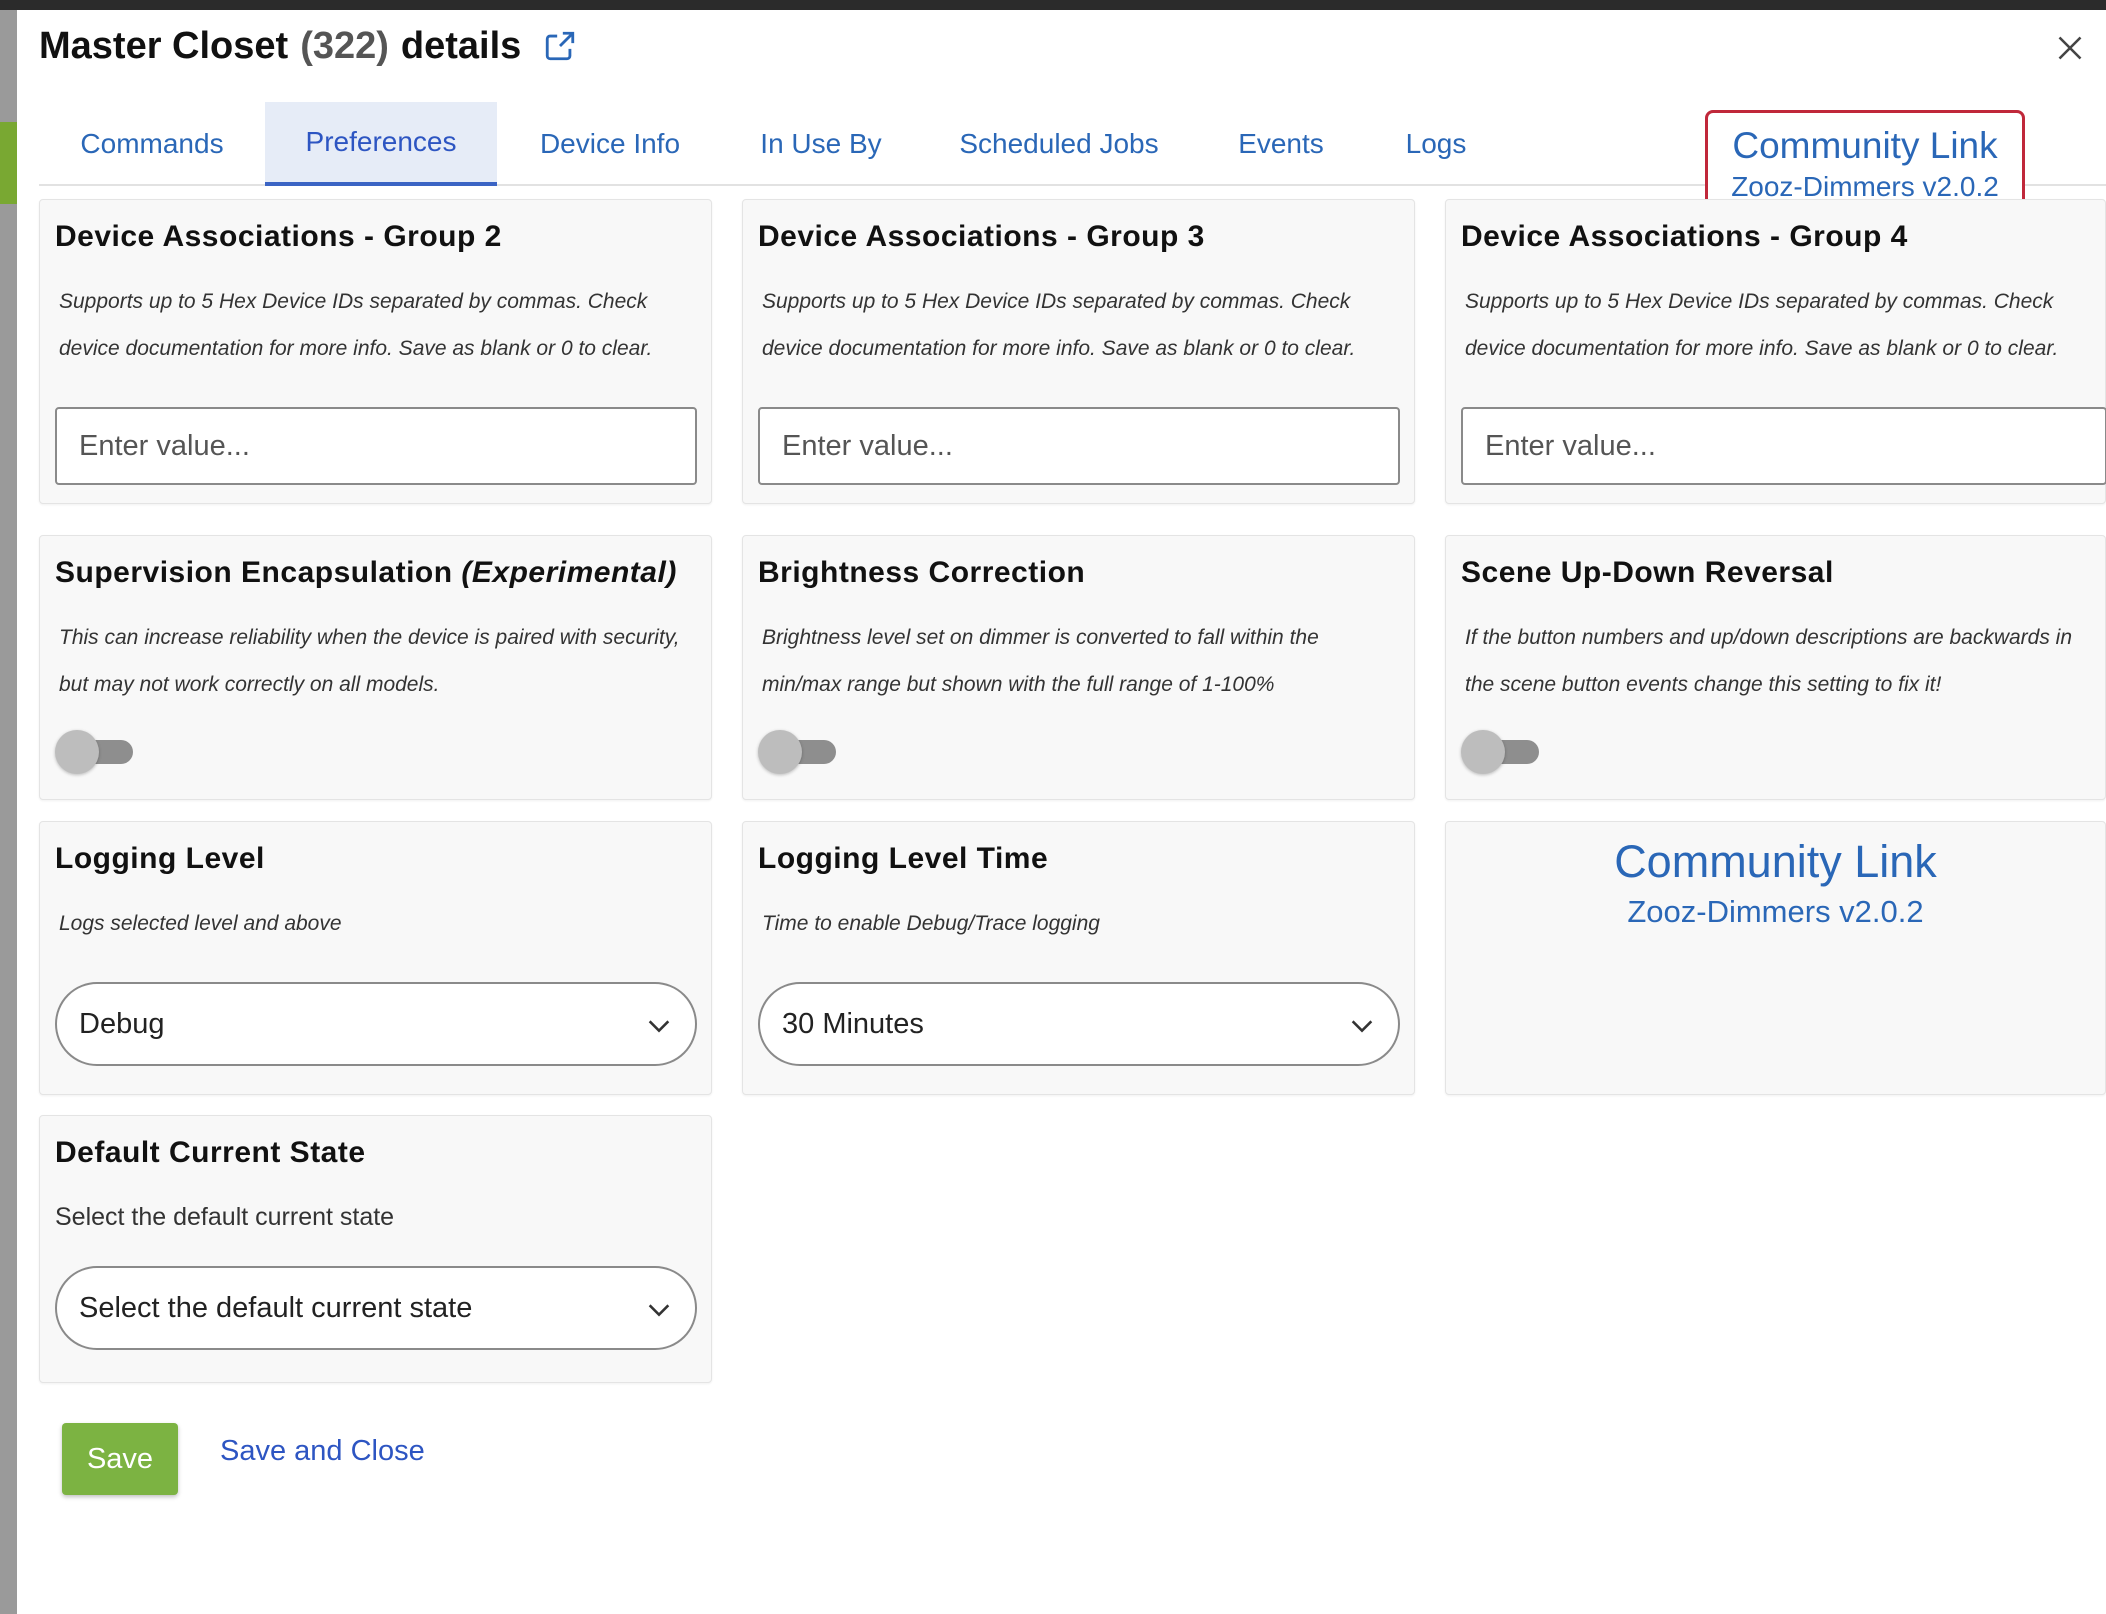  I want to click on title-suffix: details, so click(461, 45).